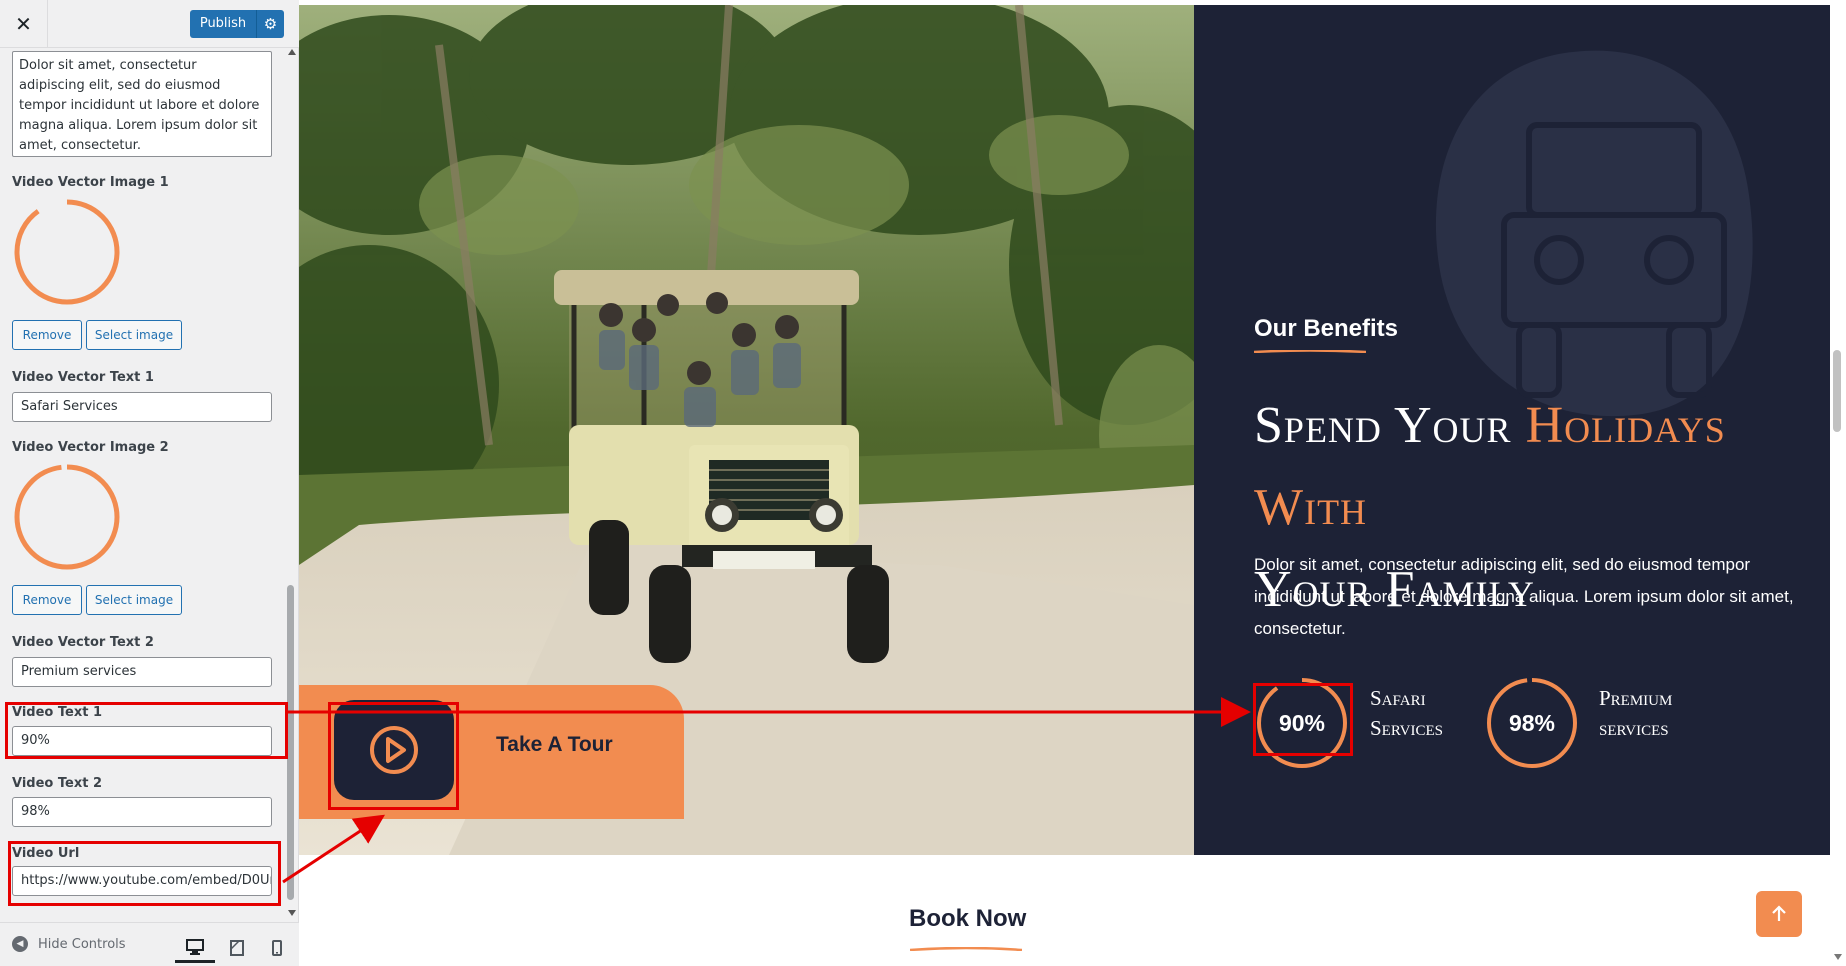 The height and width of the screenshot is (966, 1846). Describe the element at coordinates (766, 790) in the screenshot. I see `annotation-arrows` at that location.